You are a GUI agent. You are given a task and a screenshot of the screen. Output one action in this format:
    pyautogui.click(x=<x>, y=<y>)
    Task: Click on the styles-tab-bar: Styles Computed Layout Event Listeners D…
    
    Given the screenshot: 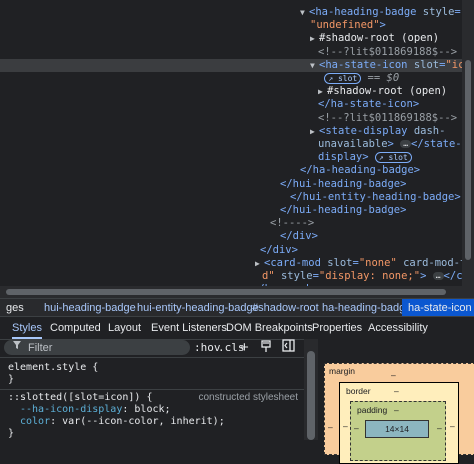 What is the action you would take?
    pyautogui.click(x=237, y=328)
    